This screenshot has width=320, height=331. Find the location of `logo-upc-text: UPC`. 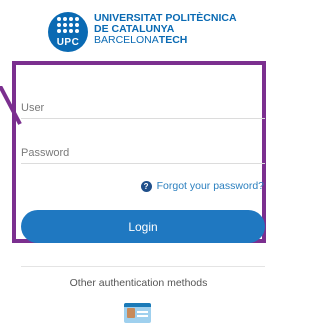

logo-upc-text: UPC is located at coordinates (68, 42).